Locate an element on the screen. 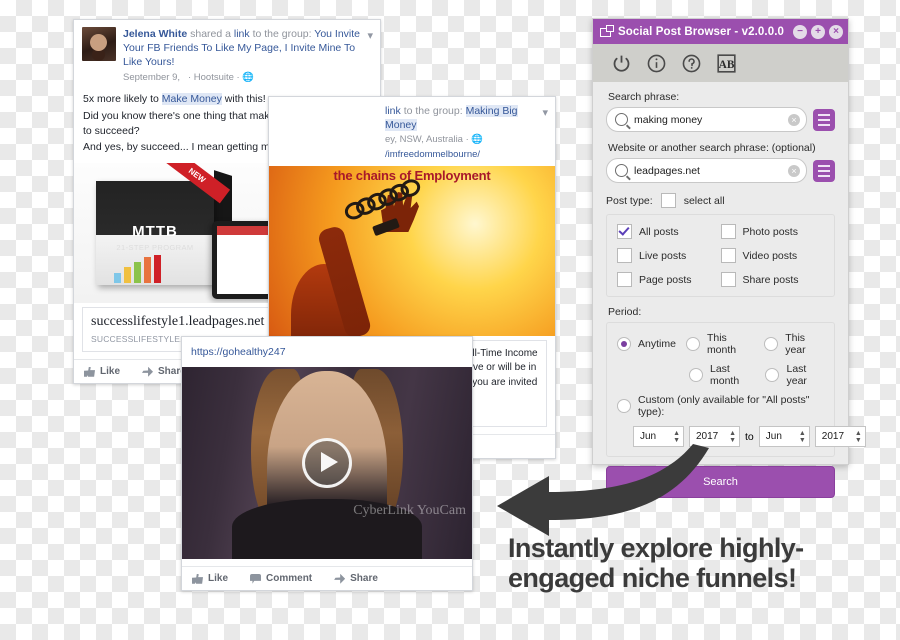 The image size is (900, 640). post-url-row: https://gohealthy247 is located at coordinates (327, 352).